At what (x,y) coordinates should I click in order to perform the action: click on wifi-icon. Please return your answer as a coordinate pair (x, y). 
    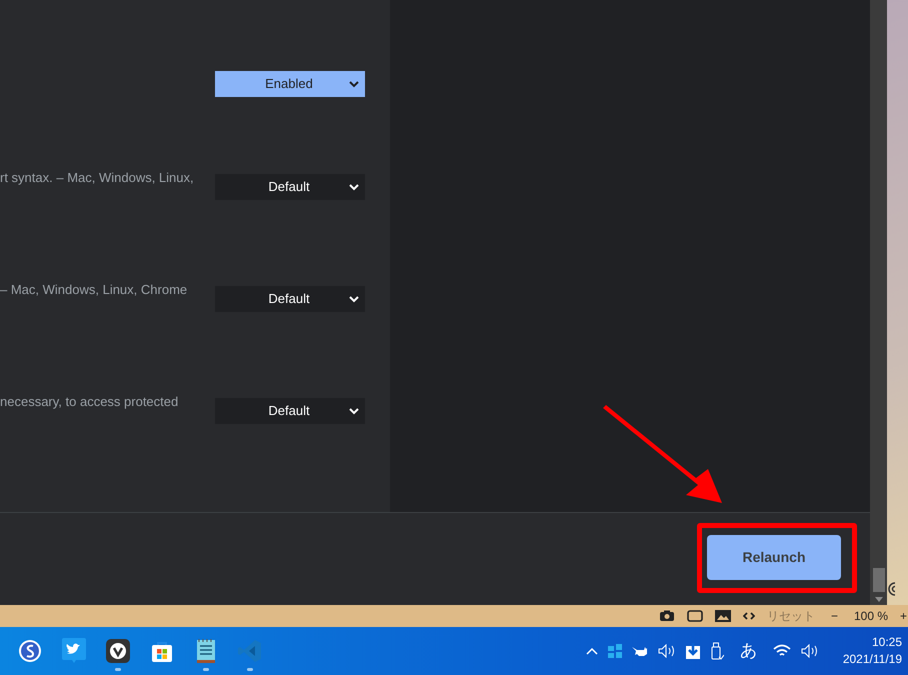
    Looking at the image, I should click on (781, 651).